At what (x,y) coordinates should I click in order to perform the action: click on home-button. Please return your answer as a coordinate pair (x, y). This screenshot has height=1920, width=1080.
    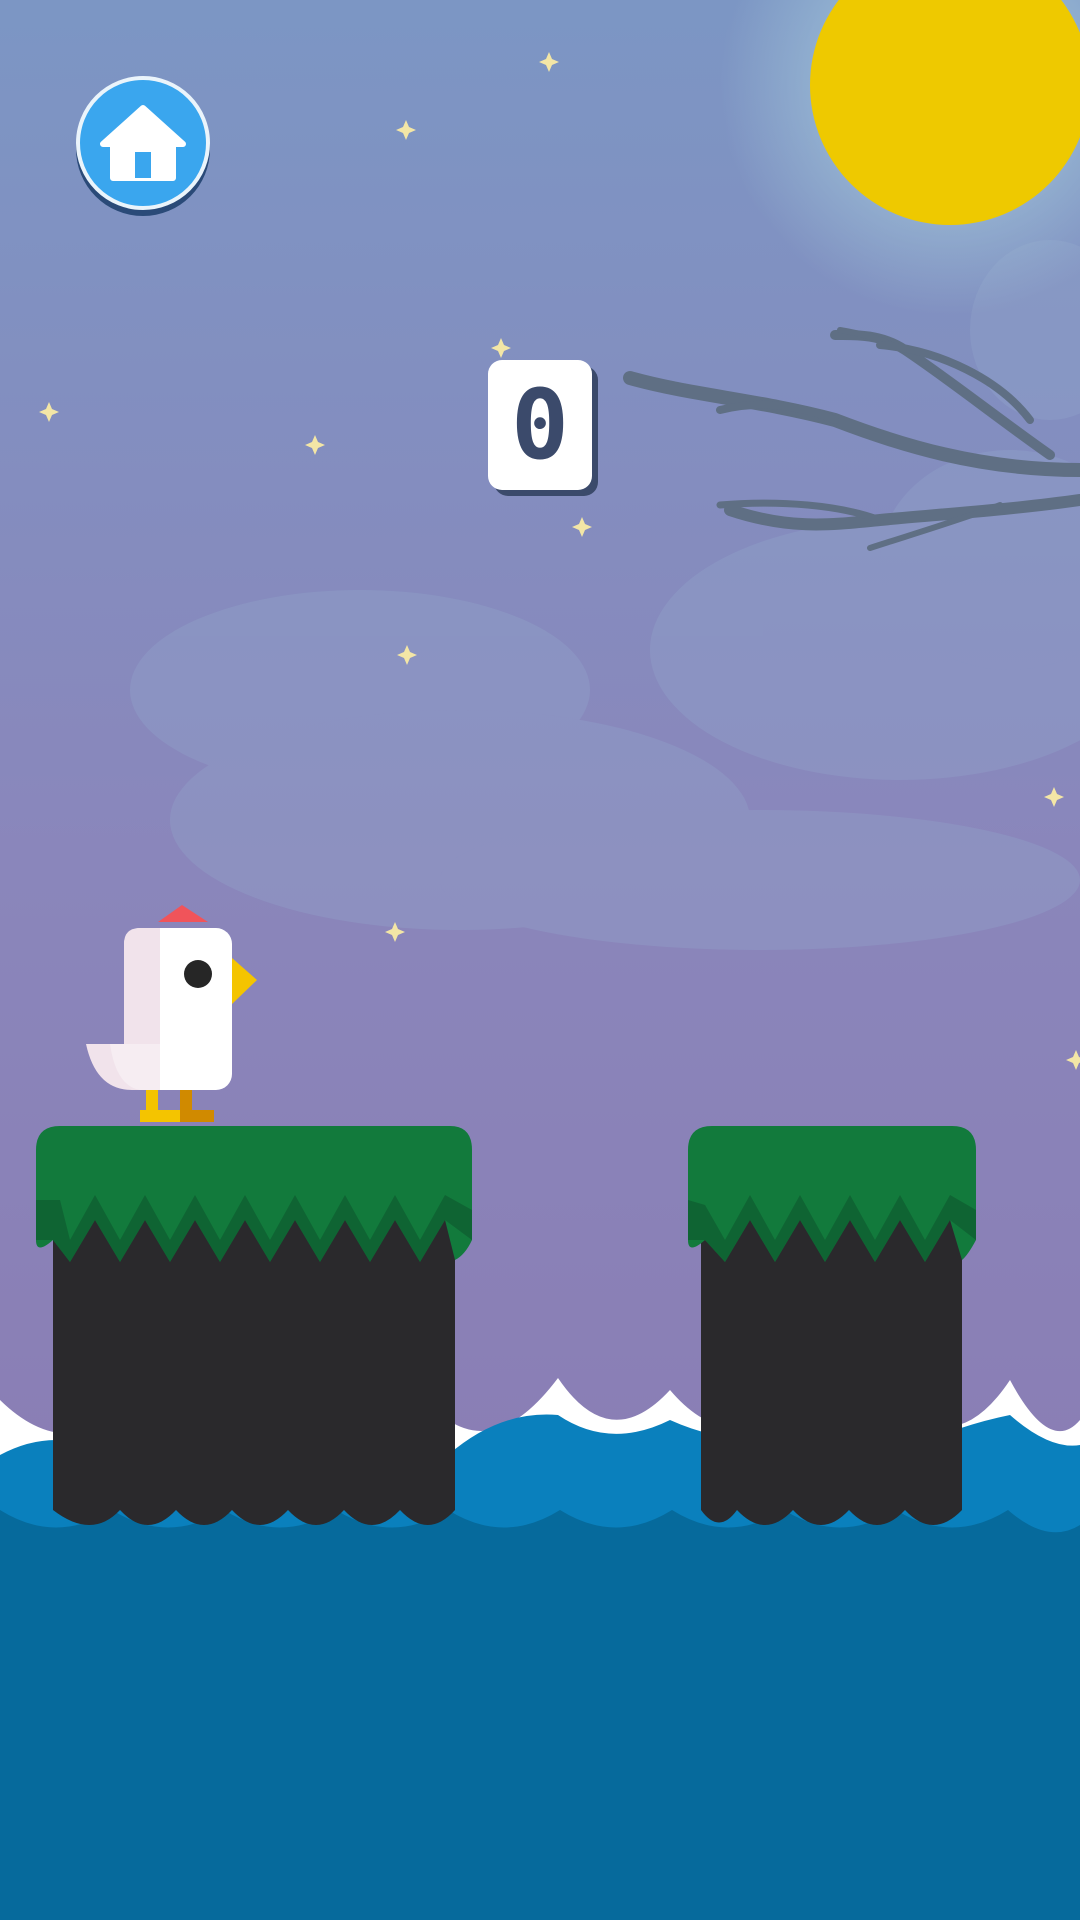
    Looking at the image, I should click on (143, 143).